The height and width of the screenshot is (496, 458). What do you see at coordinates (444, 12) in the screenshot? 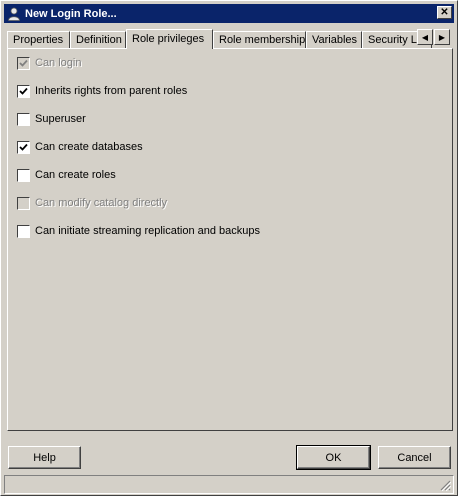
I see `close-icon: ✕` at bounding box center [444, 12].